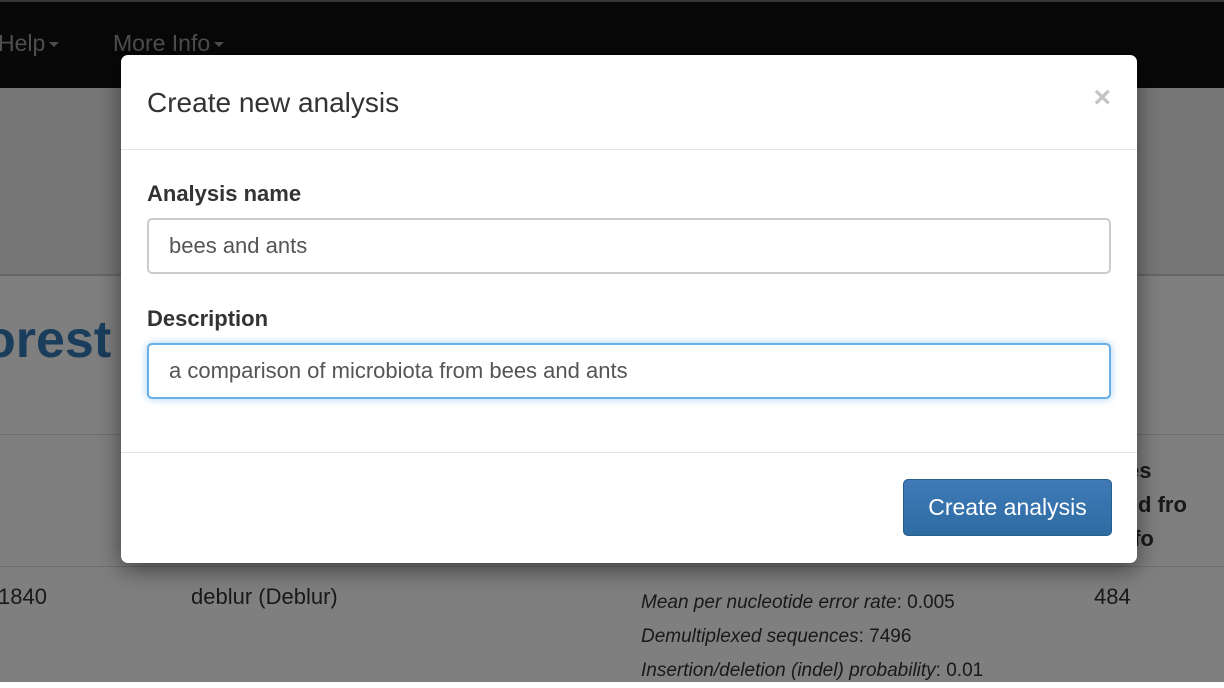 The width and height of the screenshot is (1224, 688). Describe the element at coordinates (1102, 98) in the screenshot. I see `close-icon: ×` at that location.